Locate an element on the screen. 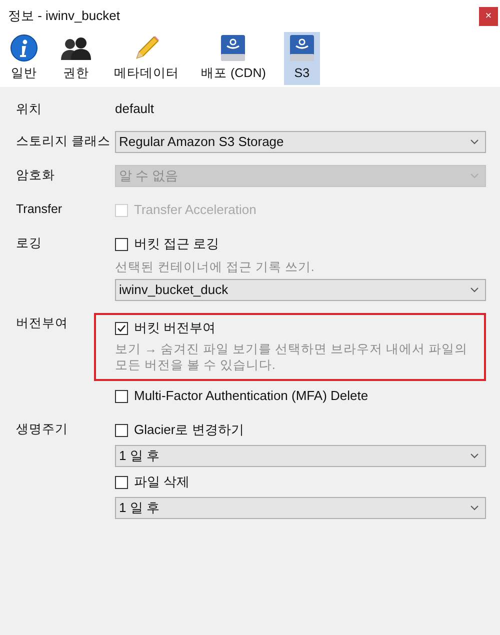 The width and height of the screenshot is (500, 635). field-label: 버전부여 is located at coordinates (42, 323).